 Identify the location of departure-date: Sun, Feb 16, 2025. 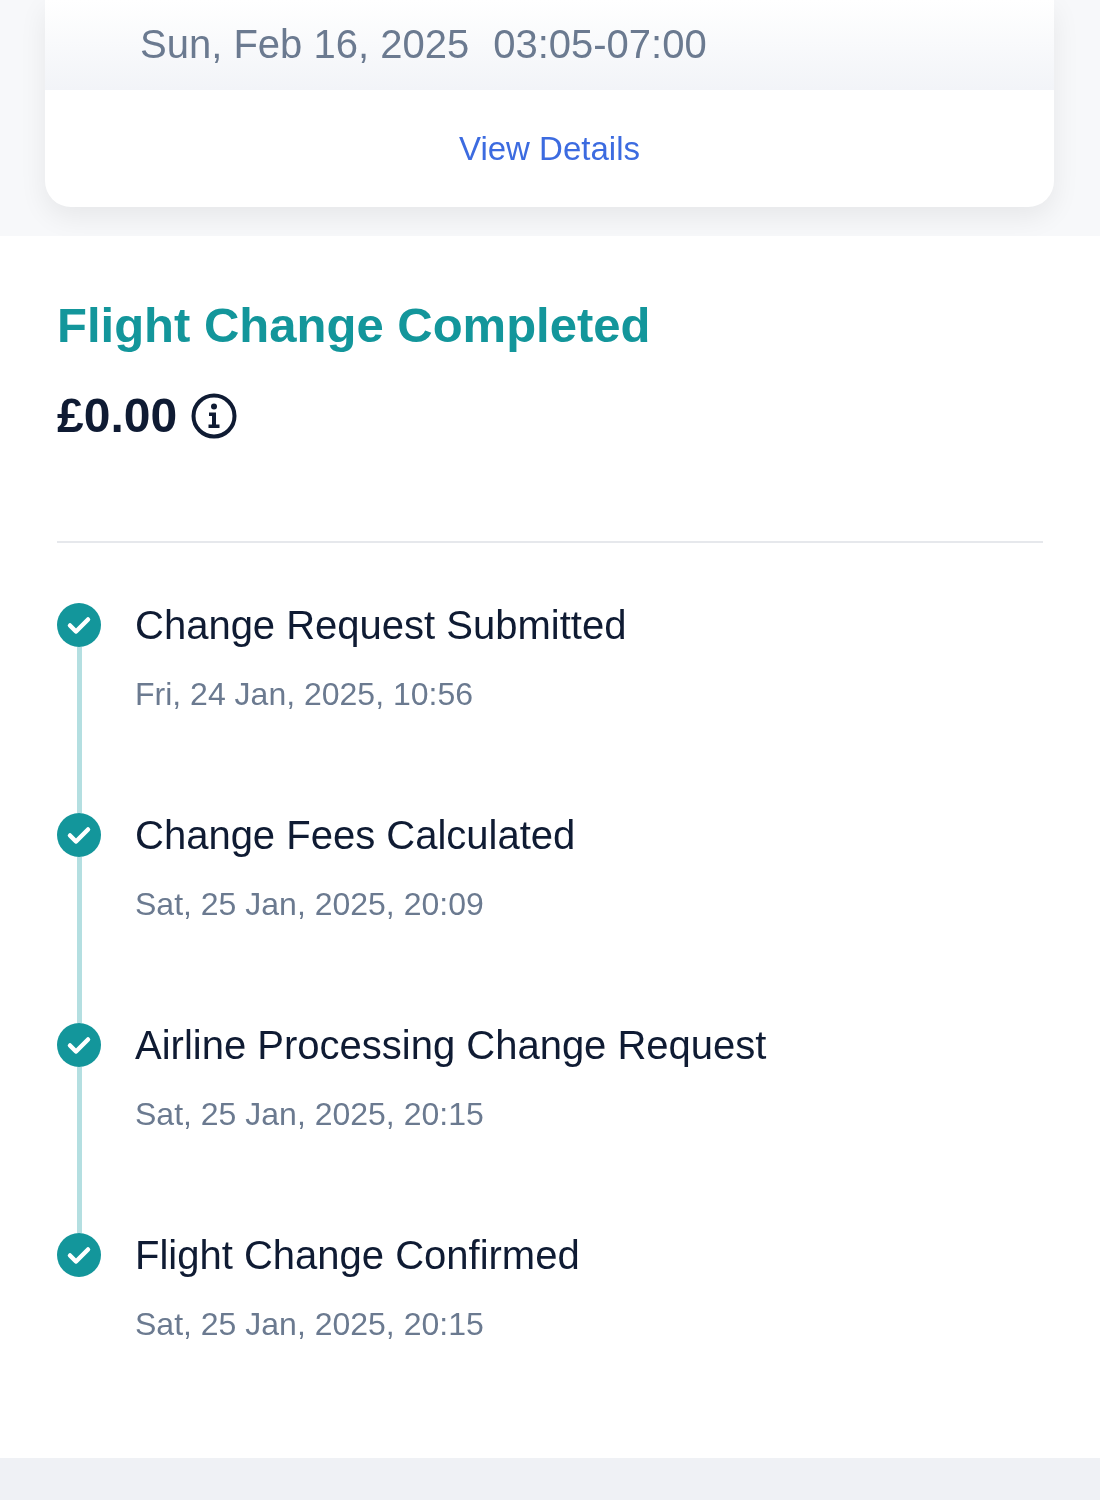
(305, 44).